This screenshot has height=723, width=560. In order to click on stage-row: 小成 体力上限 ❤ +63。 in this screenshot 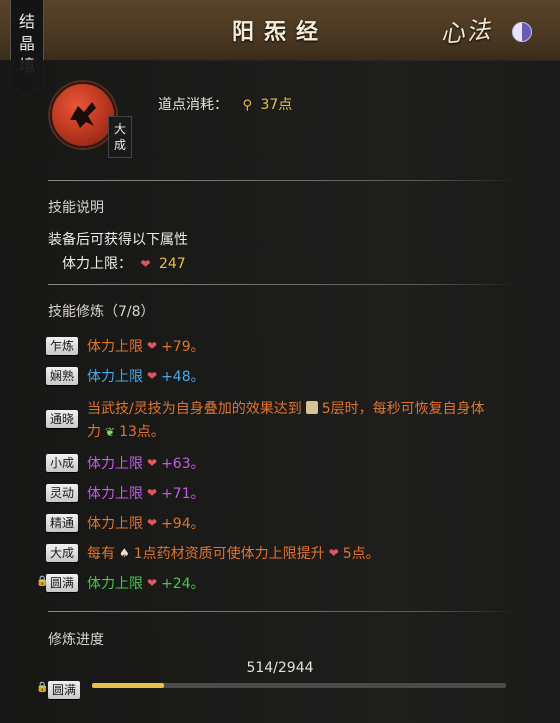, I will do `click(125, 463)`.